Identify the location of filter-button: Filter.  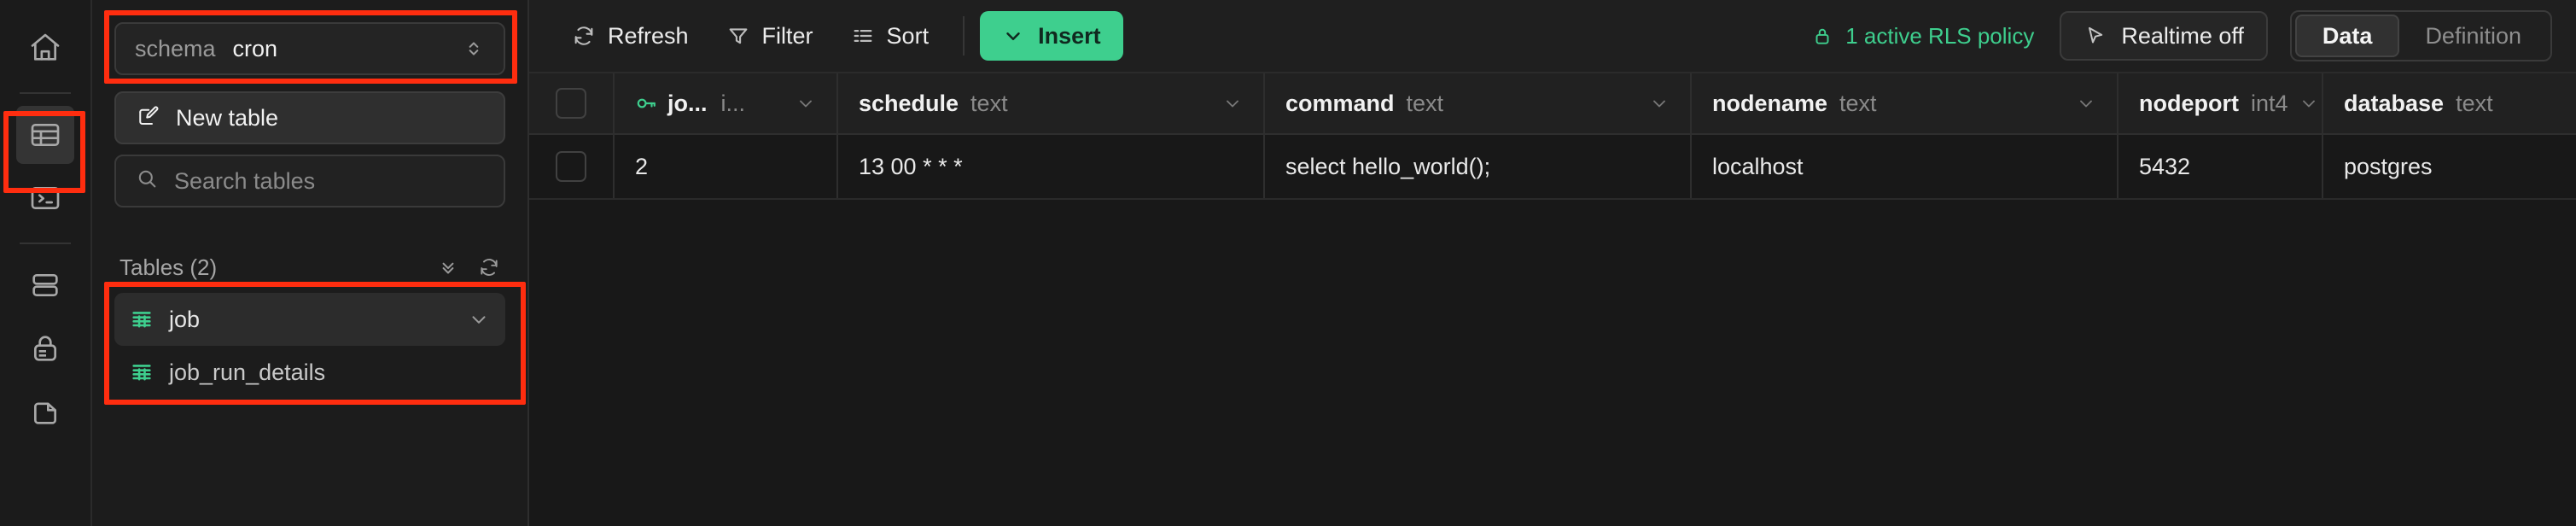
(770, 36).